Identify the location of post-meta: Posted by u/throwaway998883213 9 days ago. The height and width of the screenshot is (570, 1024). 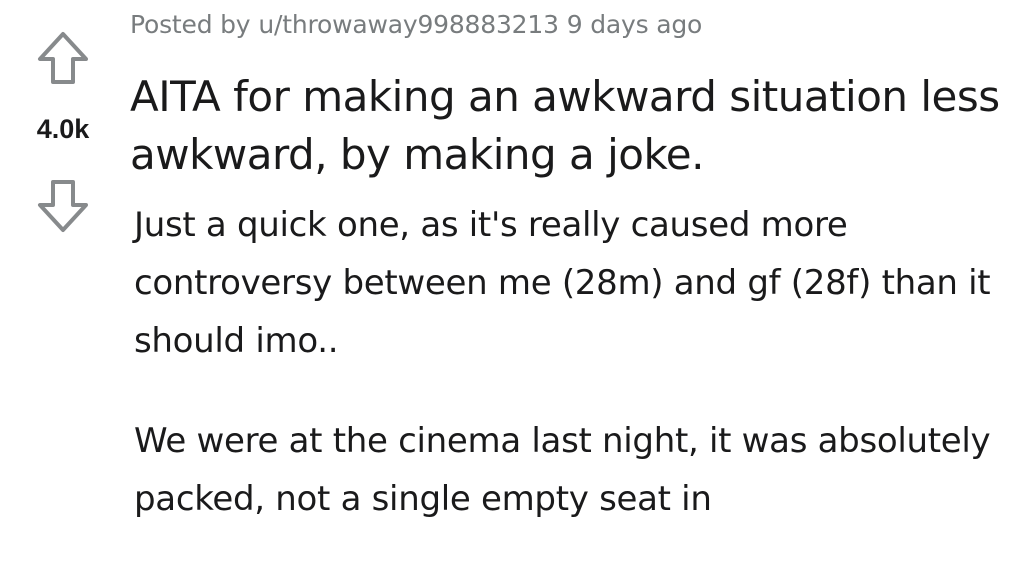
(416, 24).